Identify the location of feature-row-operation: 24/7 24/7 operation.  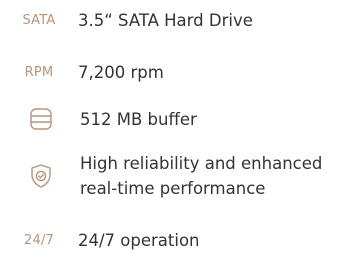
(182, 240).